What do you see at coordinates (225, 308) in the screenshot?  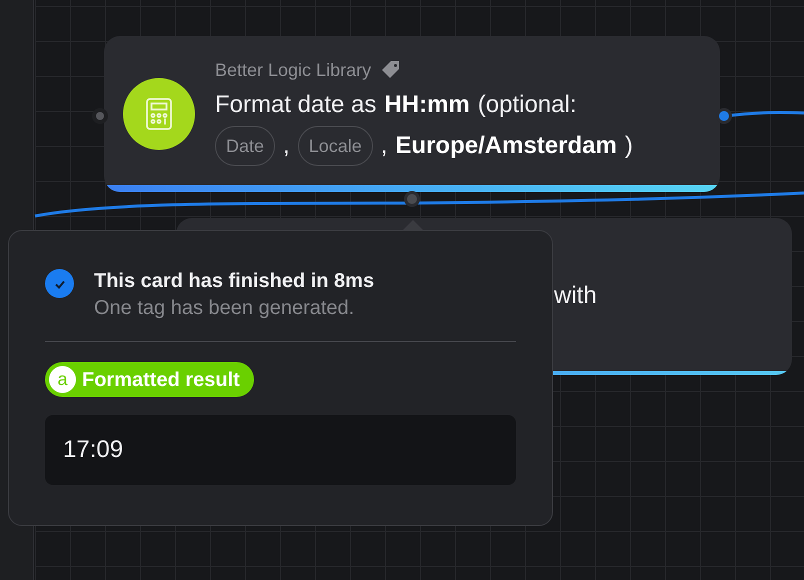 I see `status-subtext: One tag has been generated.` at bounding box center [225, 308].